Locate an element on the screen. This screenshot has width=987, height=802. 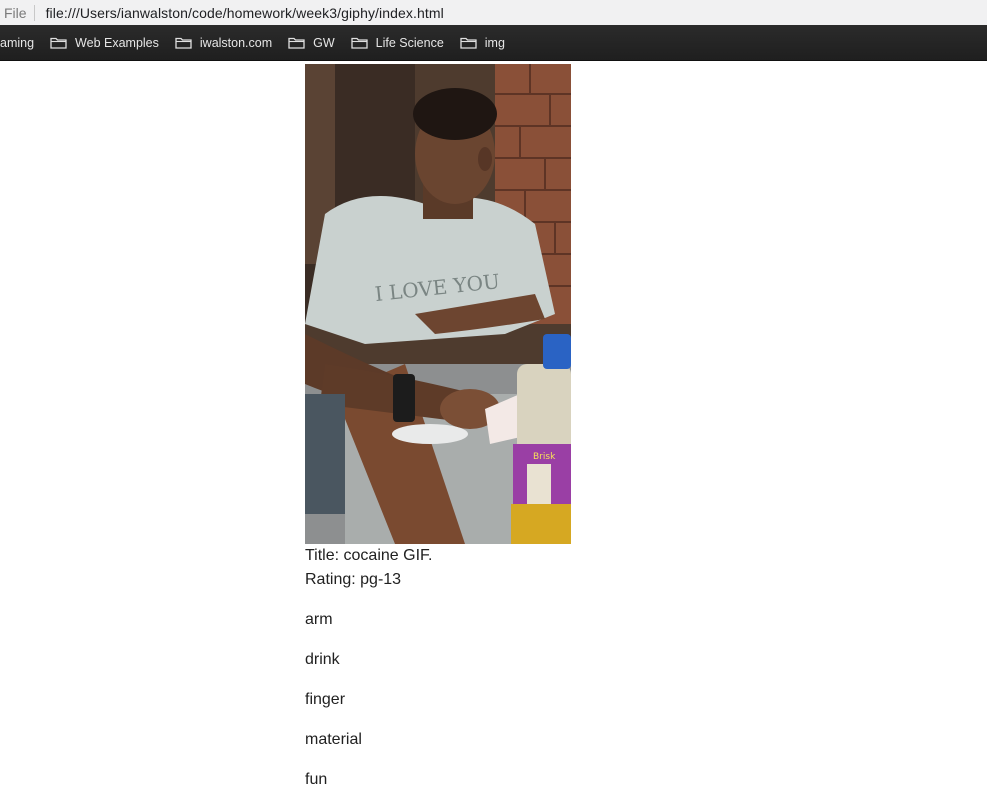
bookmark-img: img is located at coordinates (482, 43).